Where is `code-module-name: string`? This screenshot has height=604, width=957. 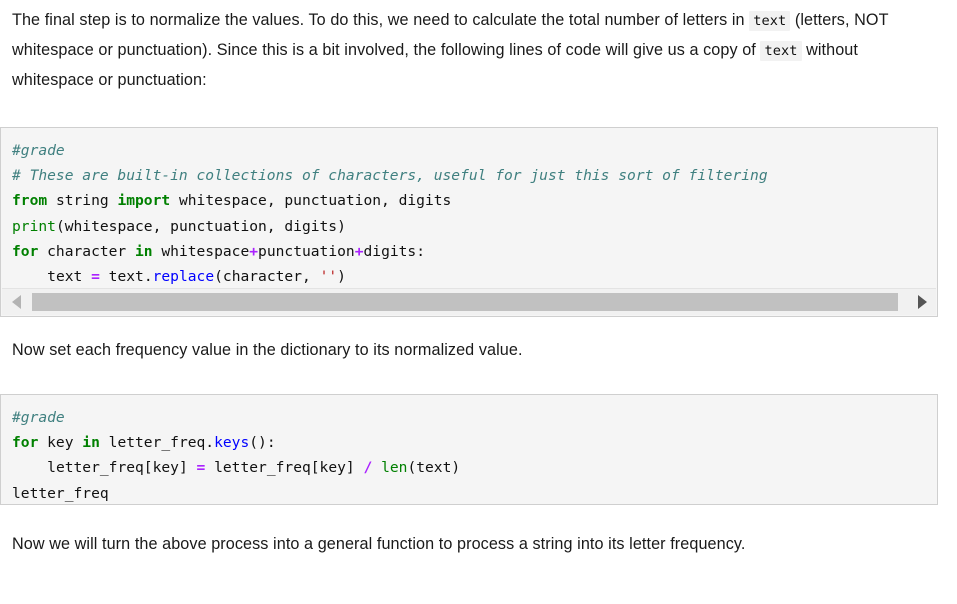 code-module-name: string is located at coordinates (82, 201).